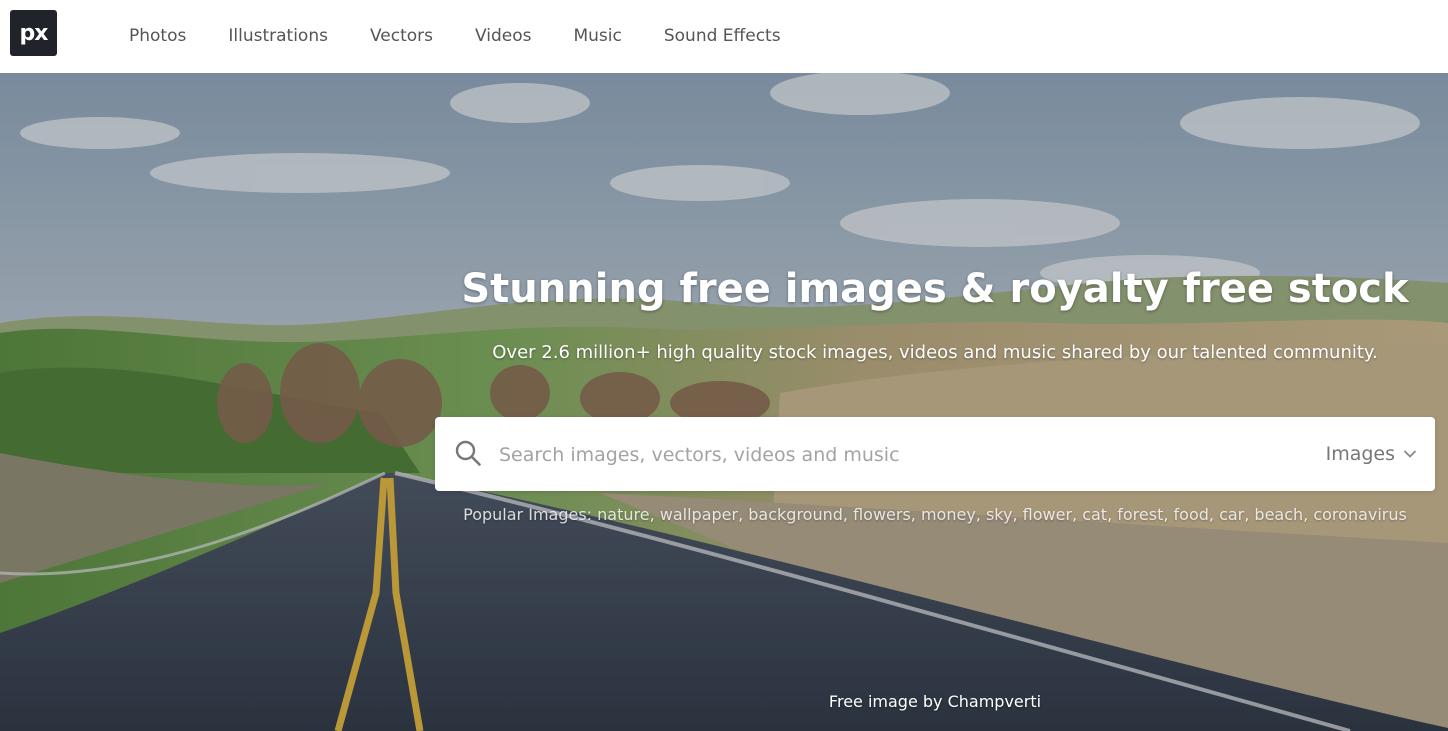  What do you see at coordinates (528, 514) in the screenshot?
I see `popular-prefix: Popular Images:` at bounding box center [528, 514].